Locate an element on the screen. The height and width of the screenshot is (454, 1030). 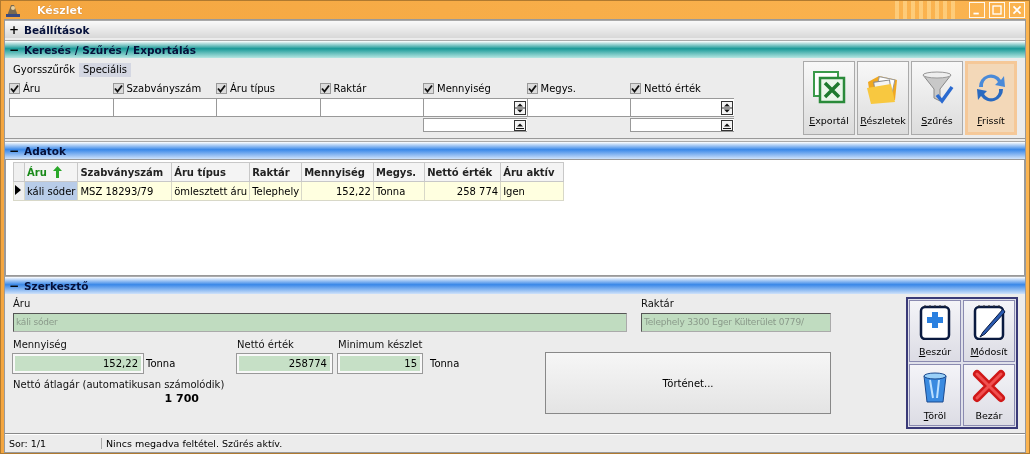
title-decoration is located at coordinates (925, 10).